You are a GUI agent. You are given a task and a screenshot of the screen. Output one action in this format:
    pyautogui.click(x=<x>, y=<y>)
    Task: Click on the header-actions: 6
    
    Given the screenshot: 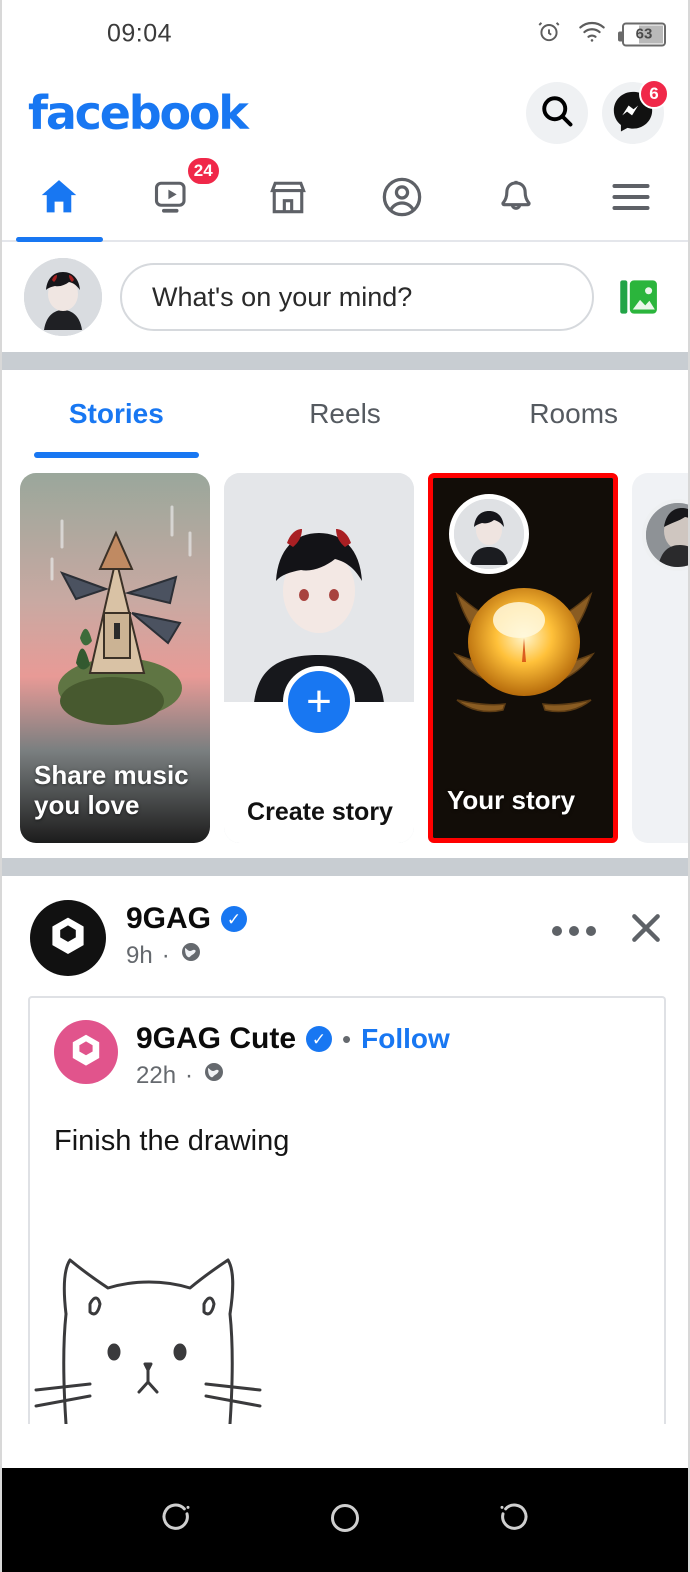 What is the action you would take?
    pyautogui.click(x=597, y=111)
    